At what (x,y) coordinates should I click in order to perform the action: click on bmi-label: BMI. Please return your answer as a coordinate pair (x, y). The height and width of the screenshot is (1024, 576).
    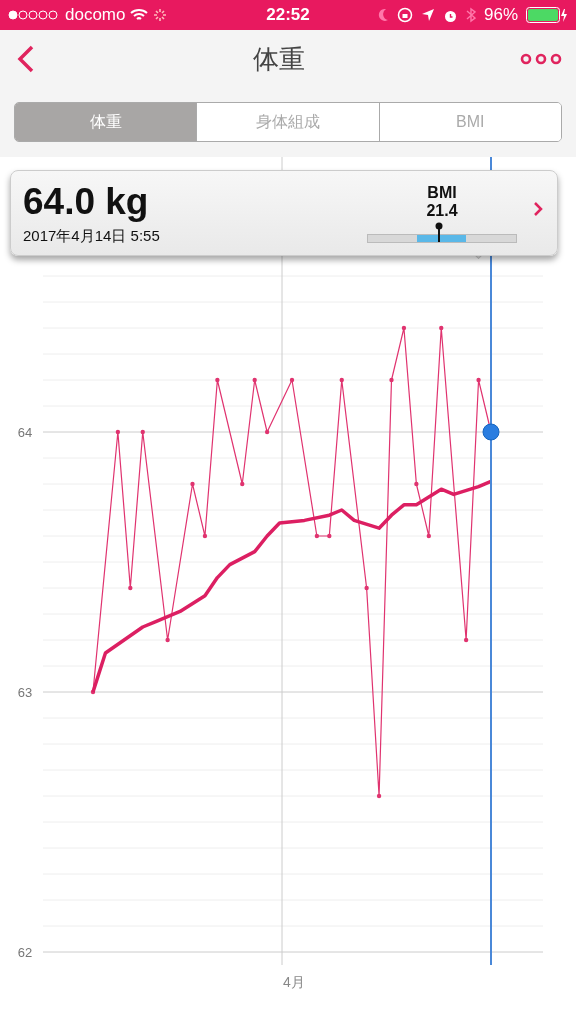
    Looking at the image, I should click on (442, 192).